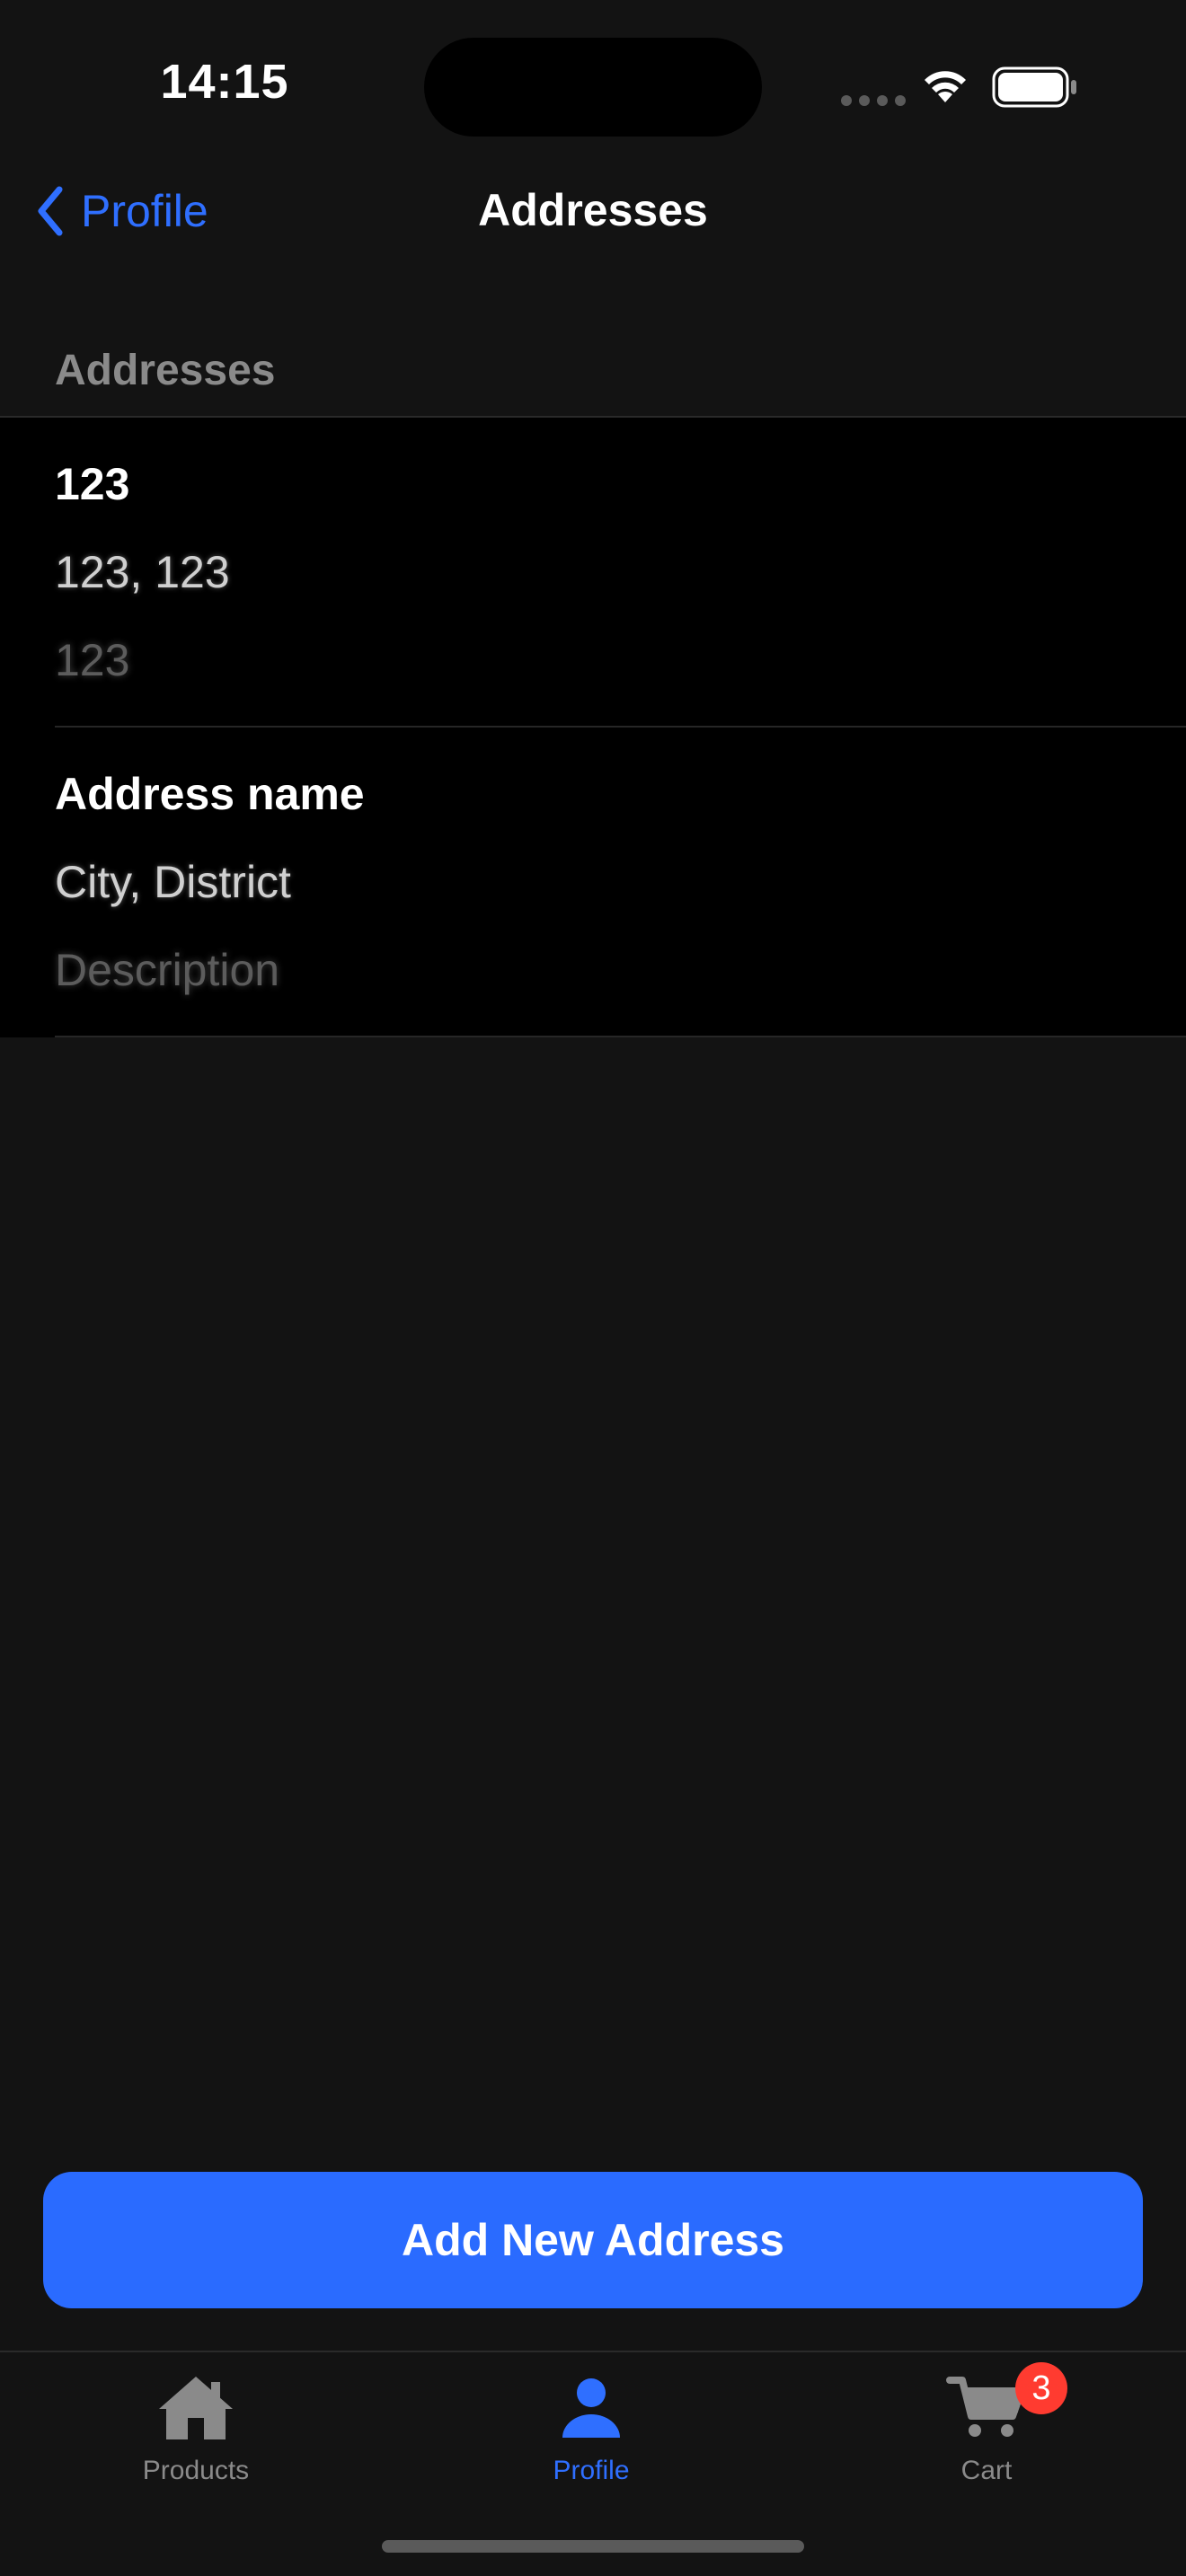 This screenshot has height=2576, width=1186. I want to click on address-location: City, District, so click(173, 882).